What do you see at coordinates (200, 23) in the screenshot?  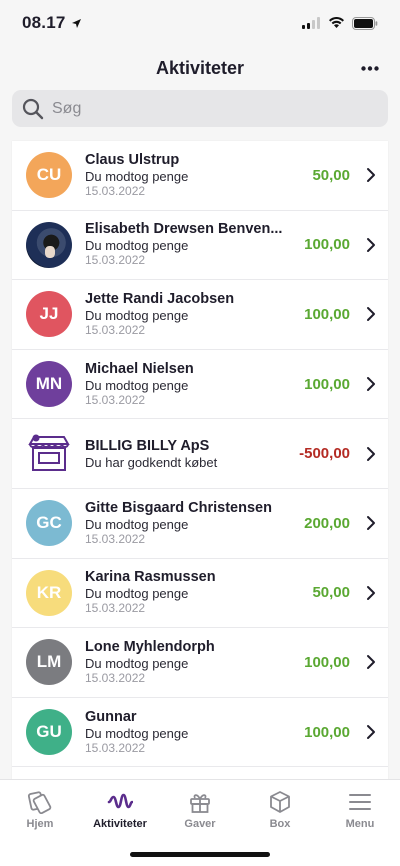 I see `status-bar: 08.17` at bounding box center [200, 23].